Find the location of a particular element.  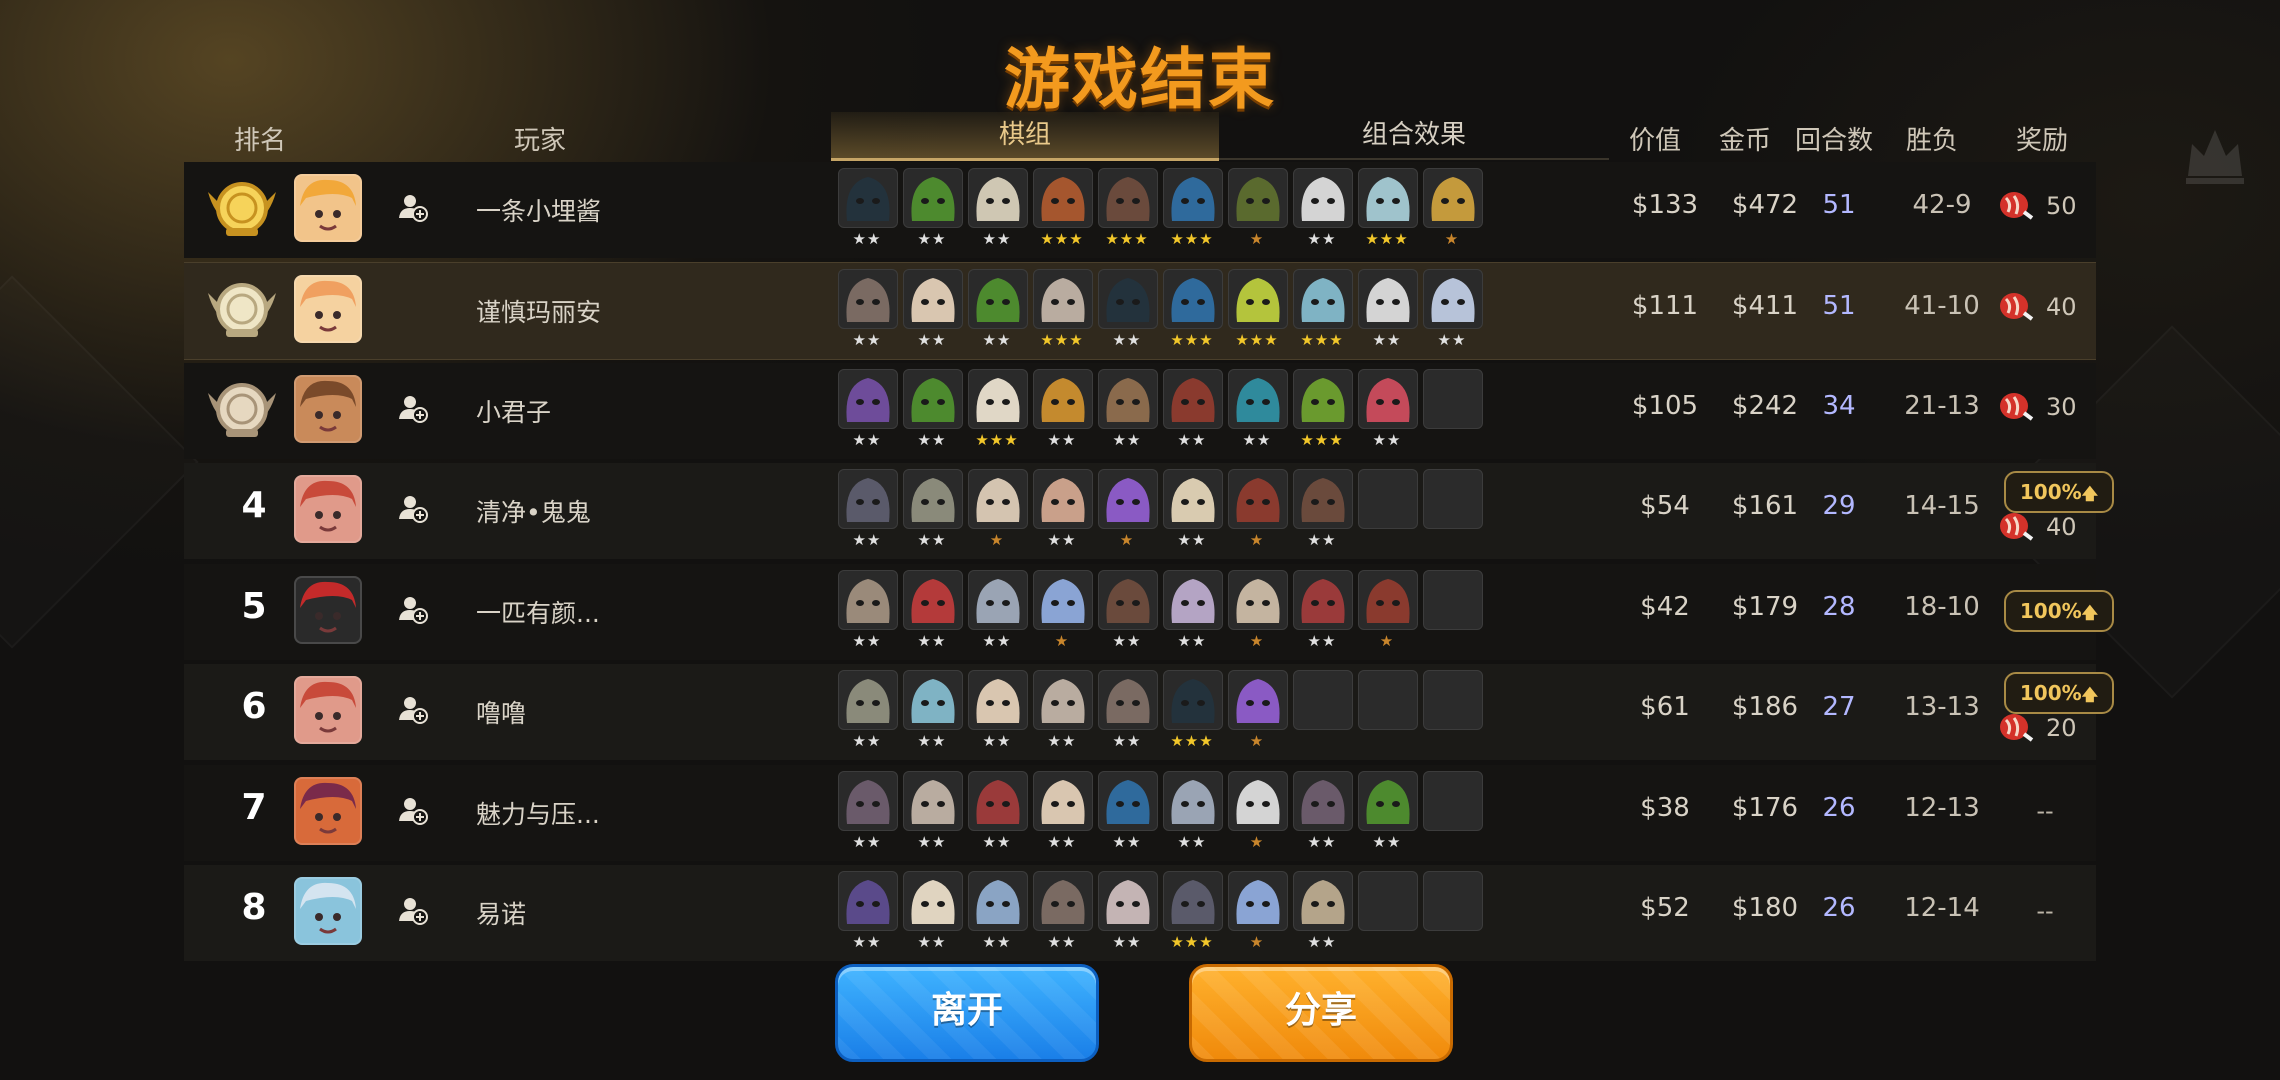

tab-synergy: 组合效果 is located at coordinates (1414, 136).